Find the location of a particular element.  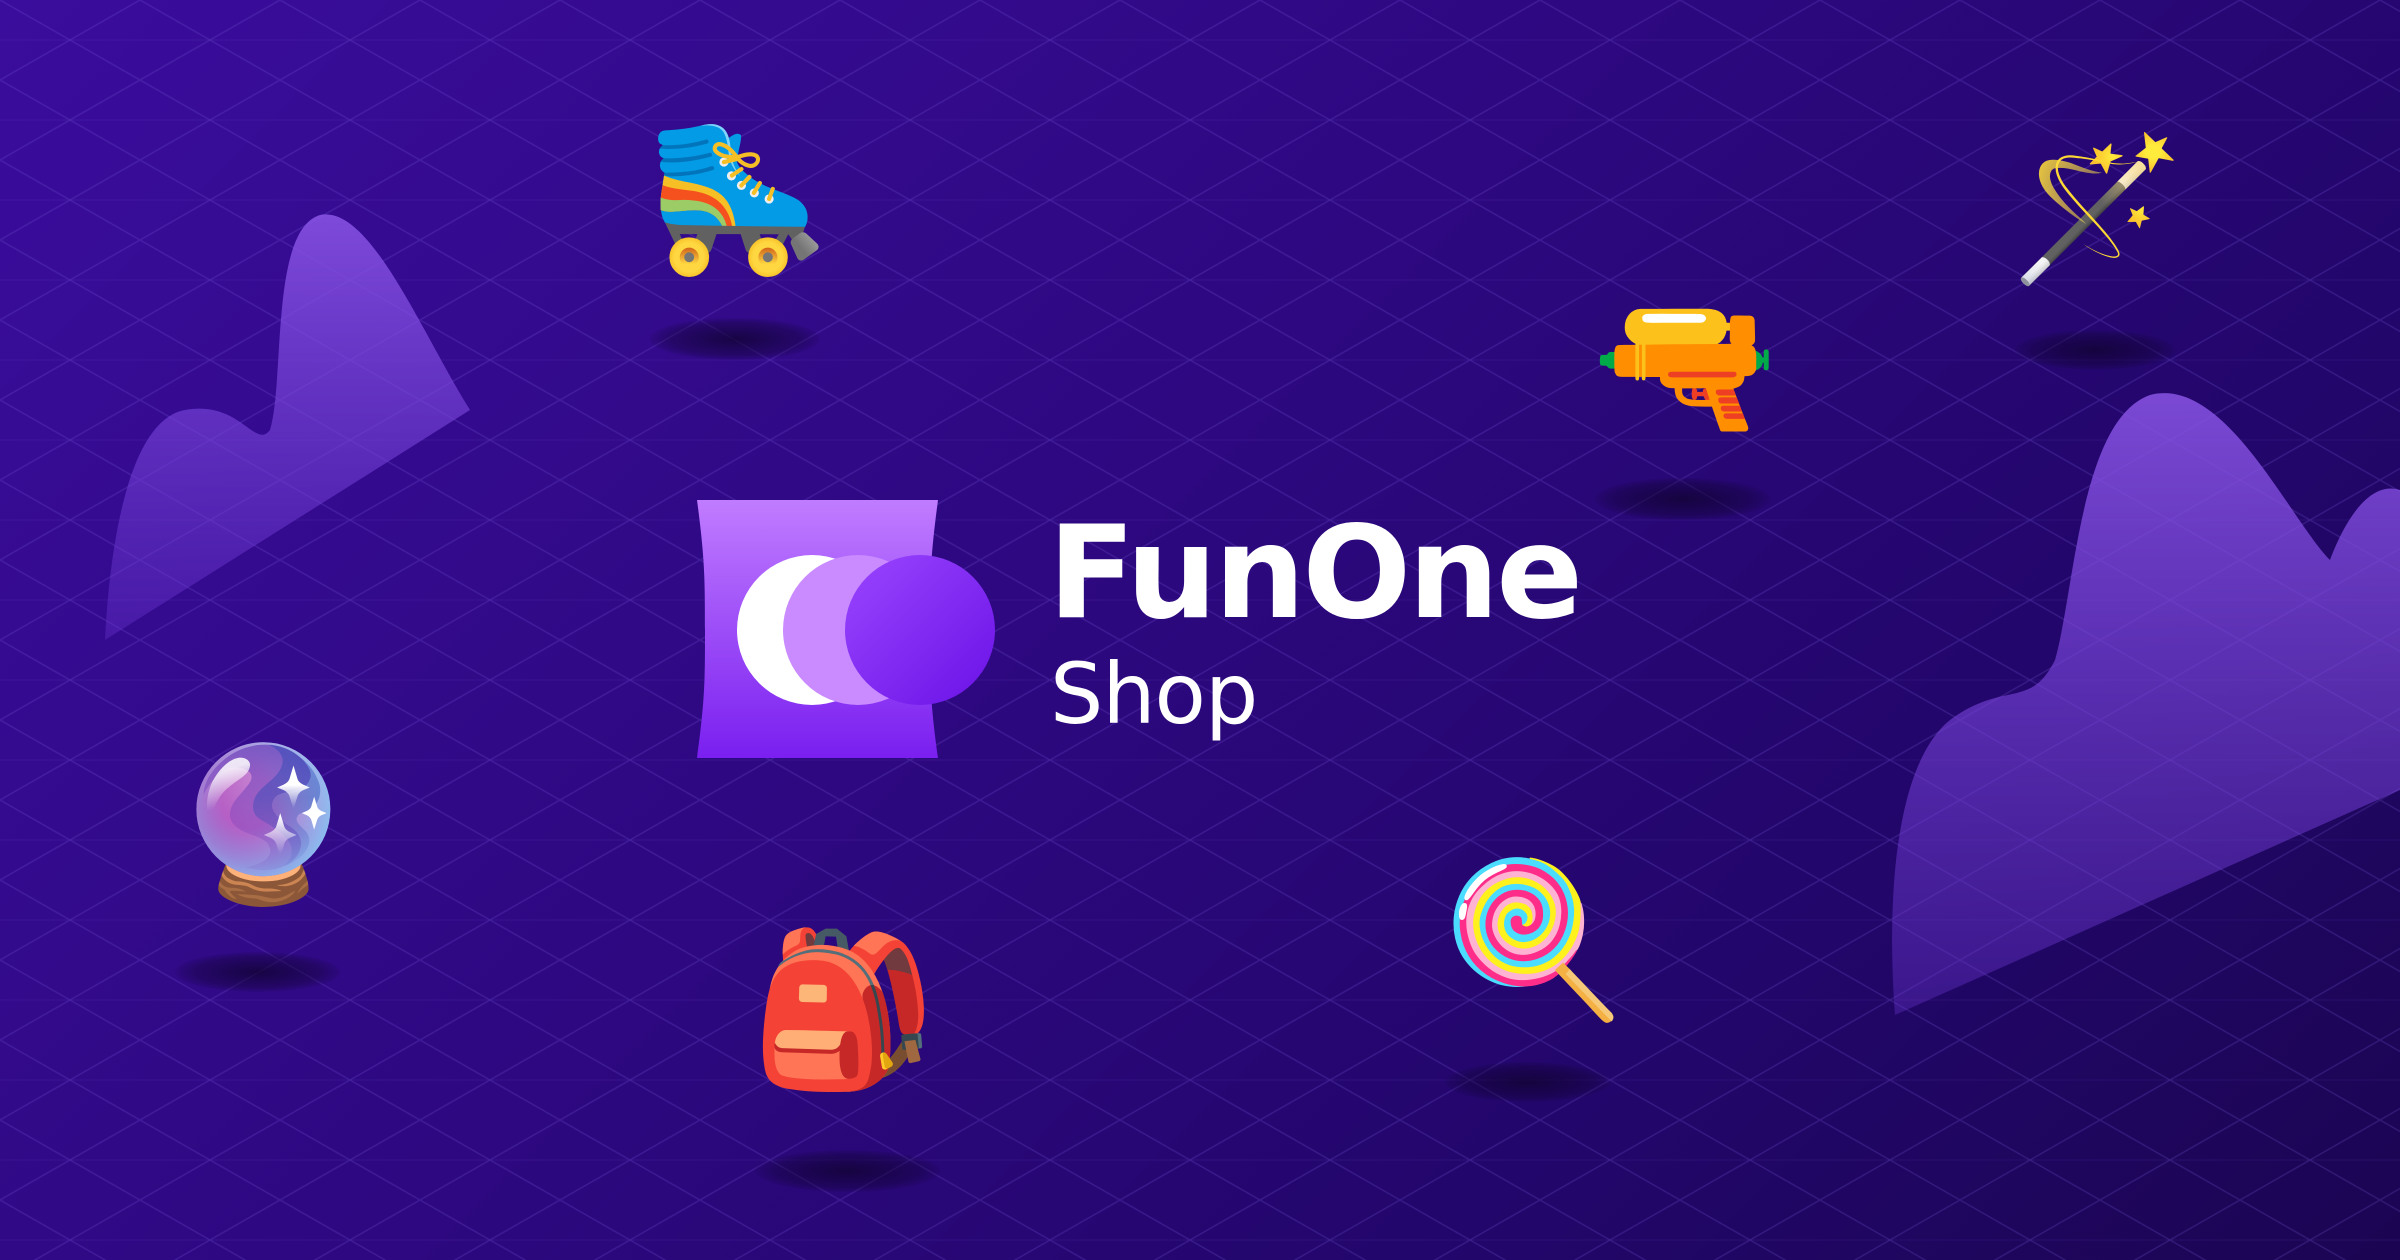

crystal-ball-icon: 🔮 is located at coordinates (263, 825).